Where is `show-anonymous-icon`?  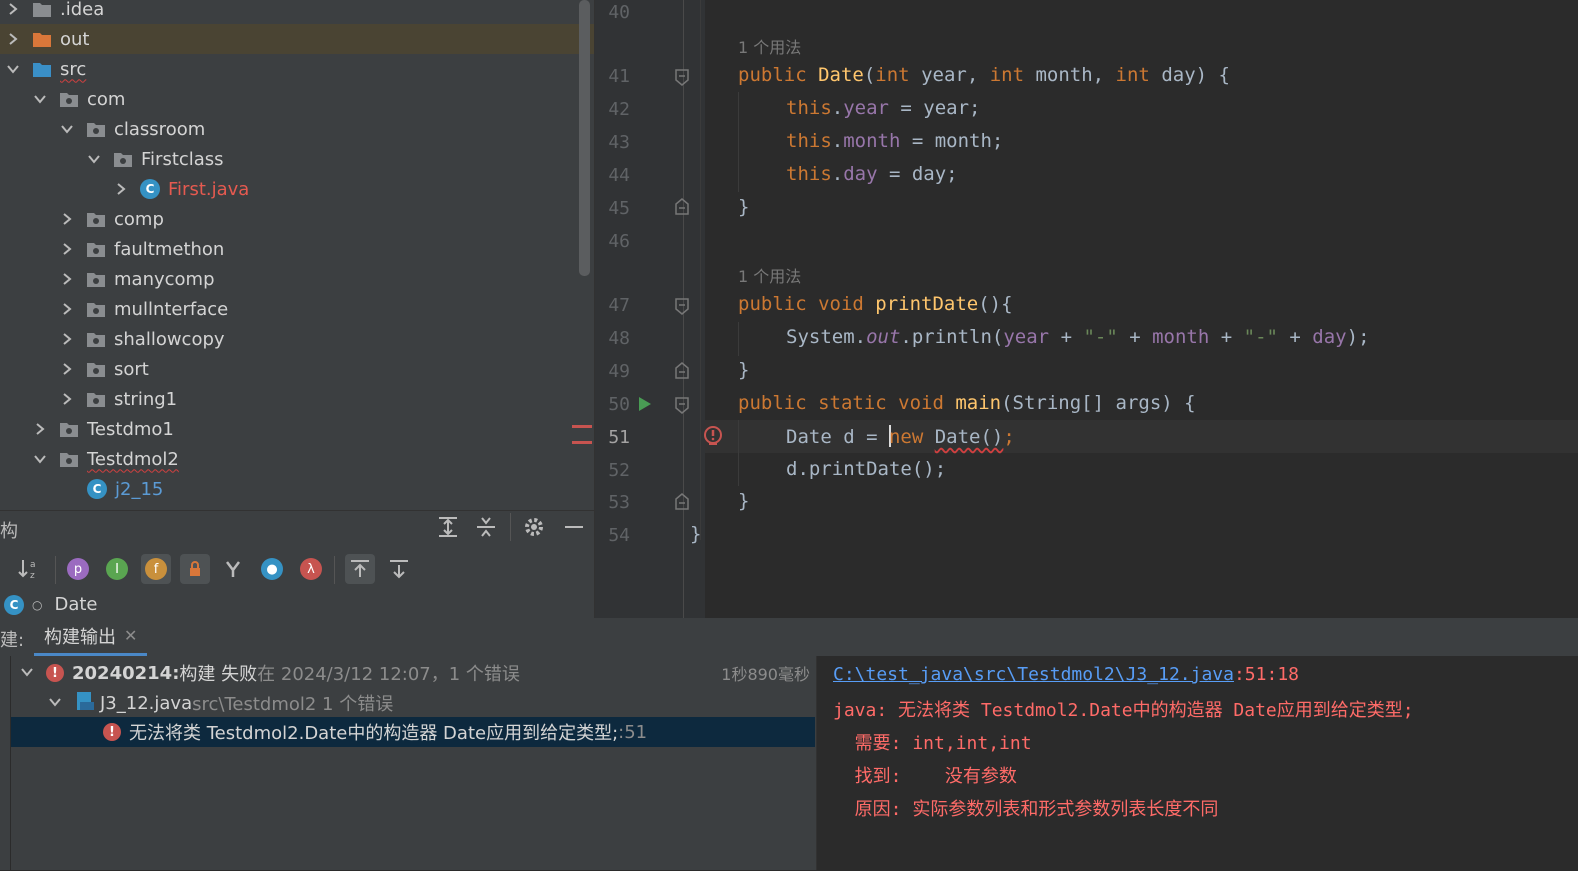 show-anonymous-icon is located at coordinates (233, 569).